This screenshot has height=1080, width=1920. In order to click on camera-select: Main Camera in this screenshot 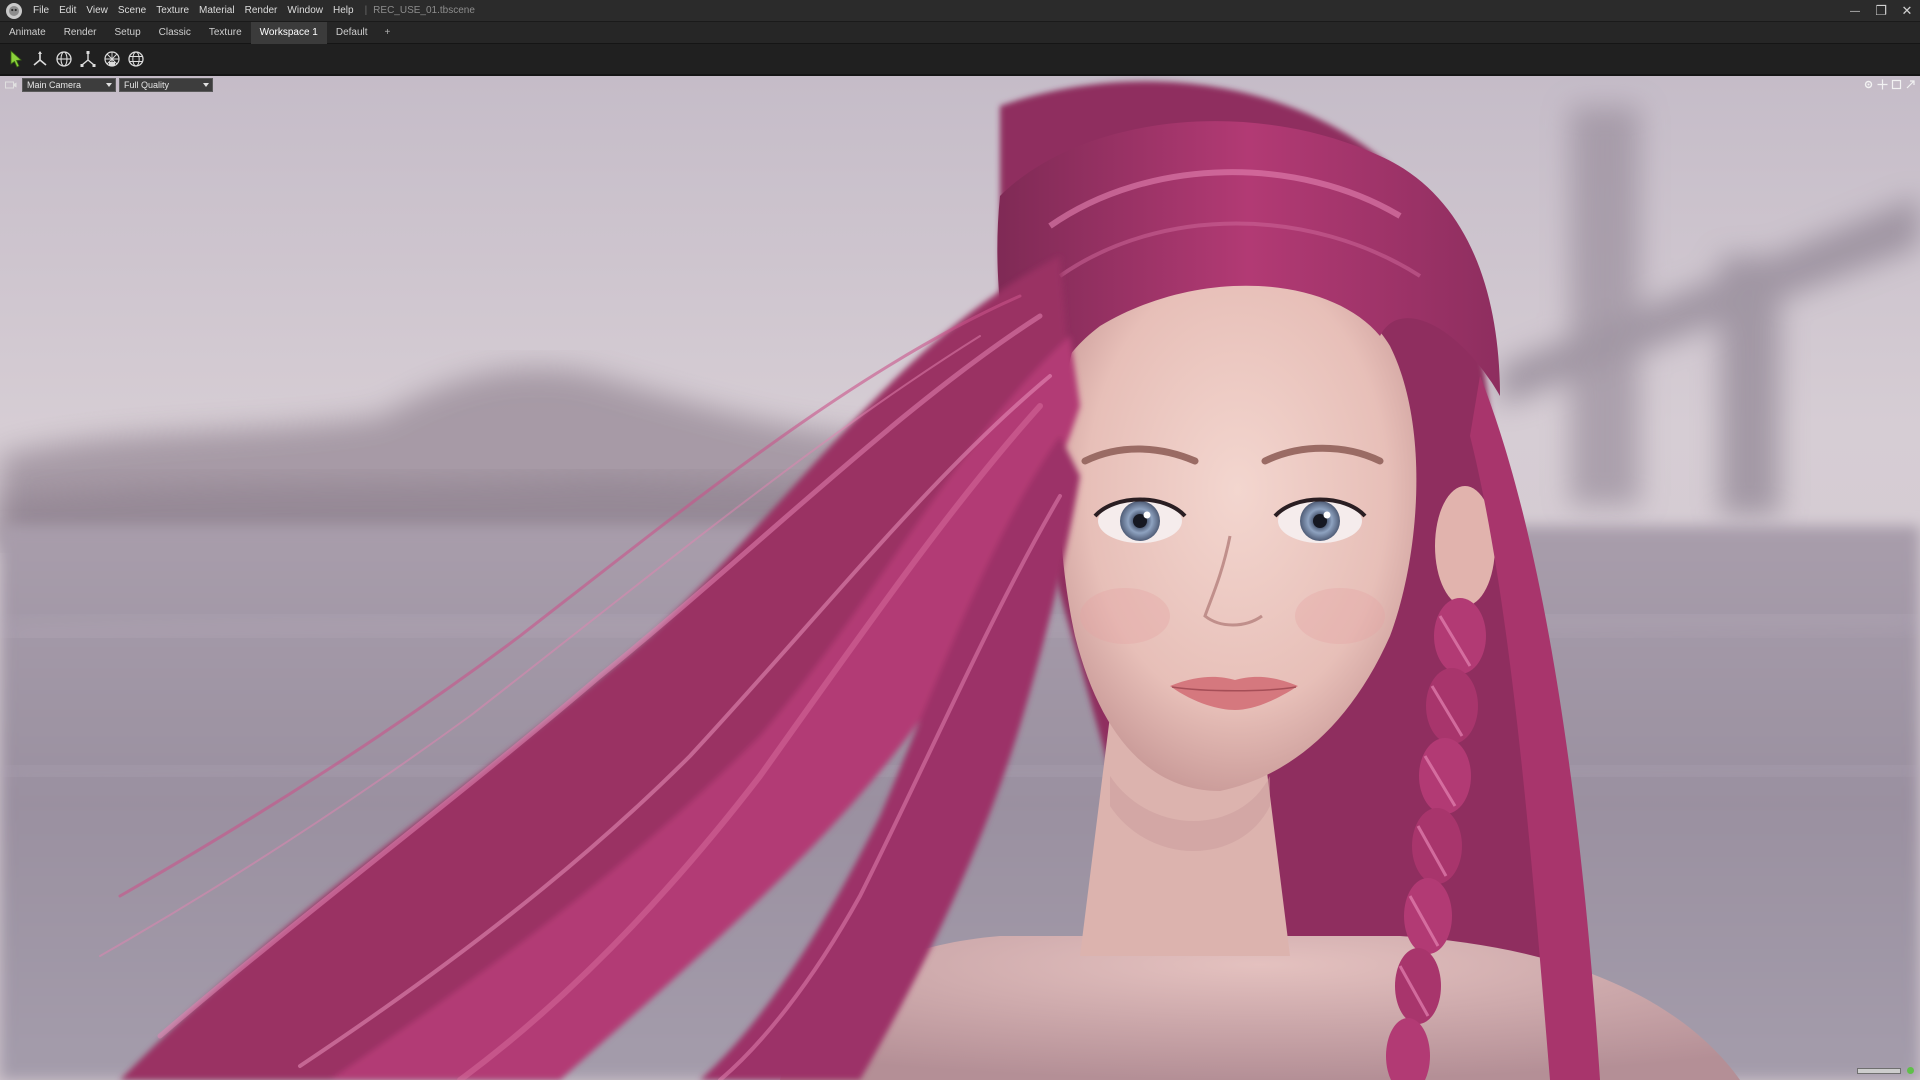, I will do `click(69, 85)`.